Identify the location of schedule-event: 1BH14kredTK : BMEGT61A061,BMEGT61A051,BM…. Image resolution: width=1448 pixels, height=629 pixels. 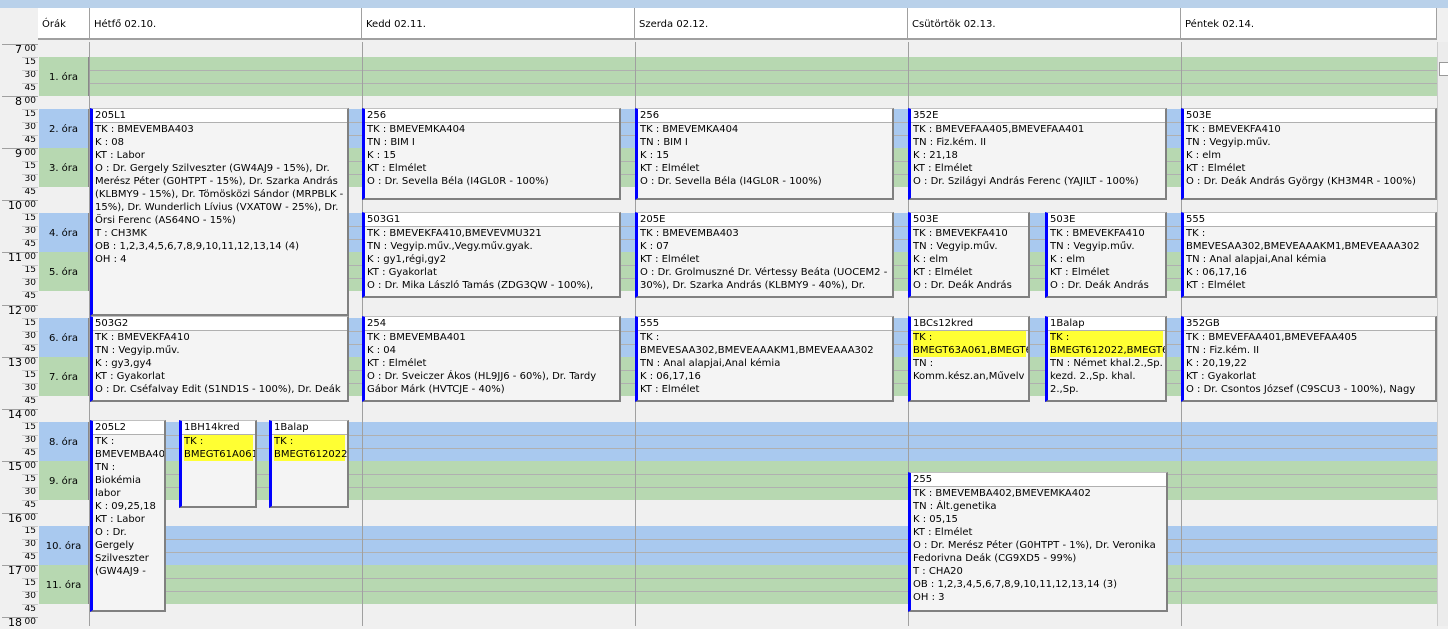
(218, 464).